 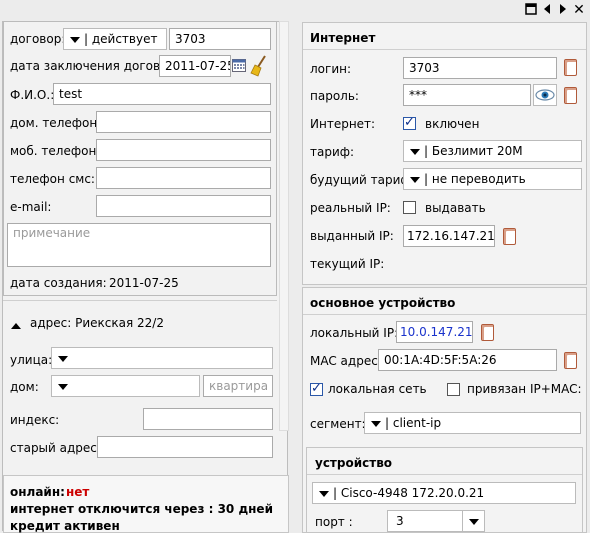 I want to click on old-address-label: старый адрес:, so click(x=55, y=448).